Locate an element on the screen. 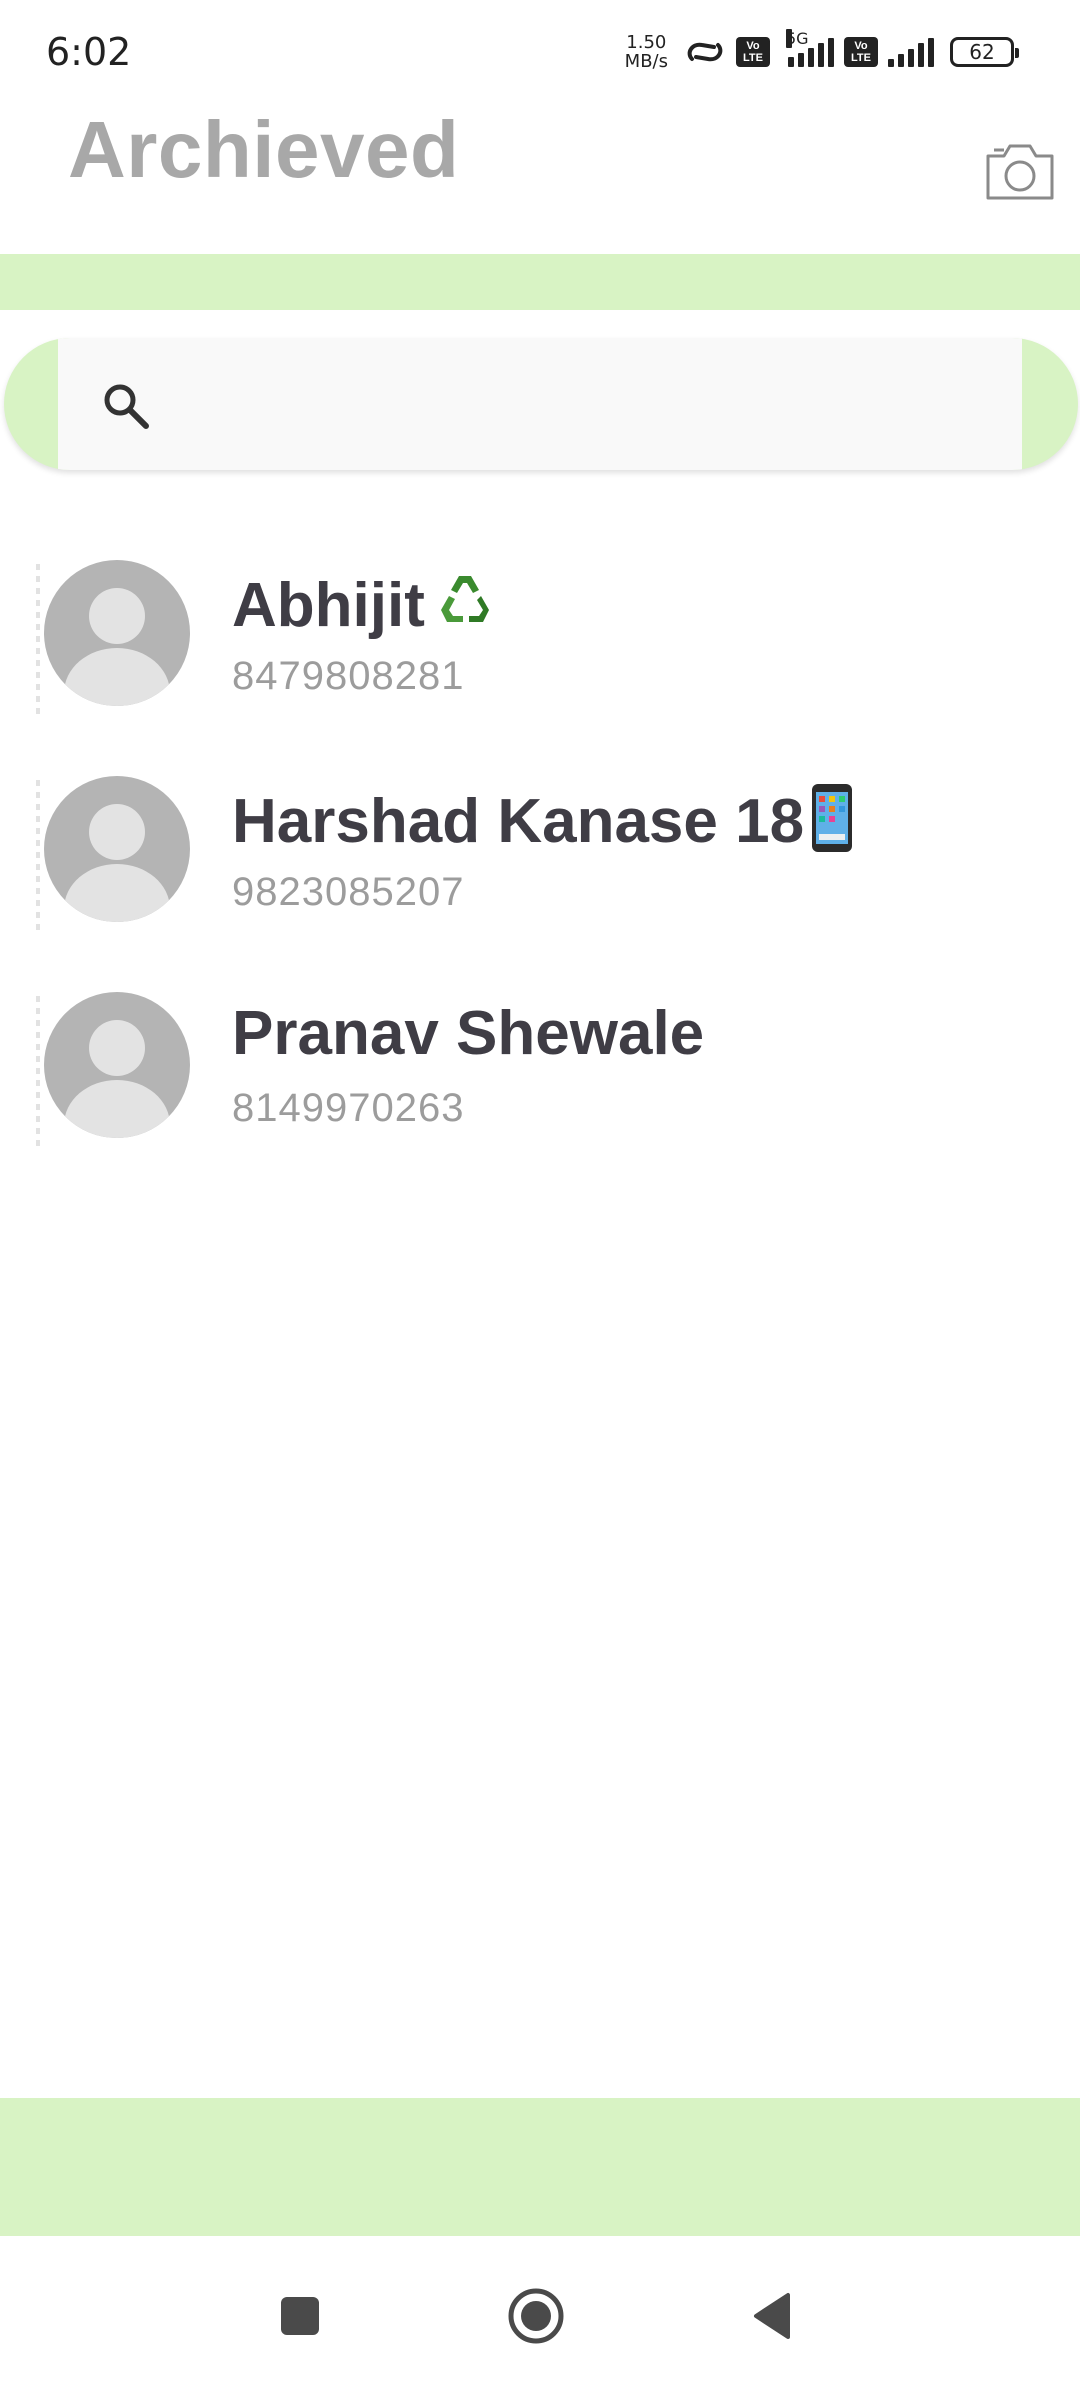  network-speed-unit: MB/s is located at coordinates (646, 61).